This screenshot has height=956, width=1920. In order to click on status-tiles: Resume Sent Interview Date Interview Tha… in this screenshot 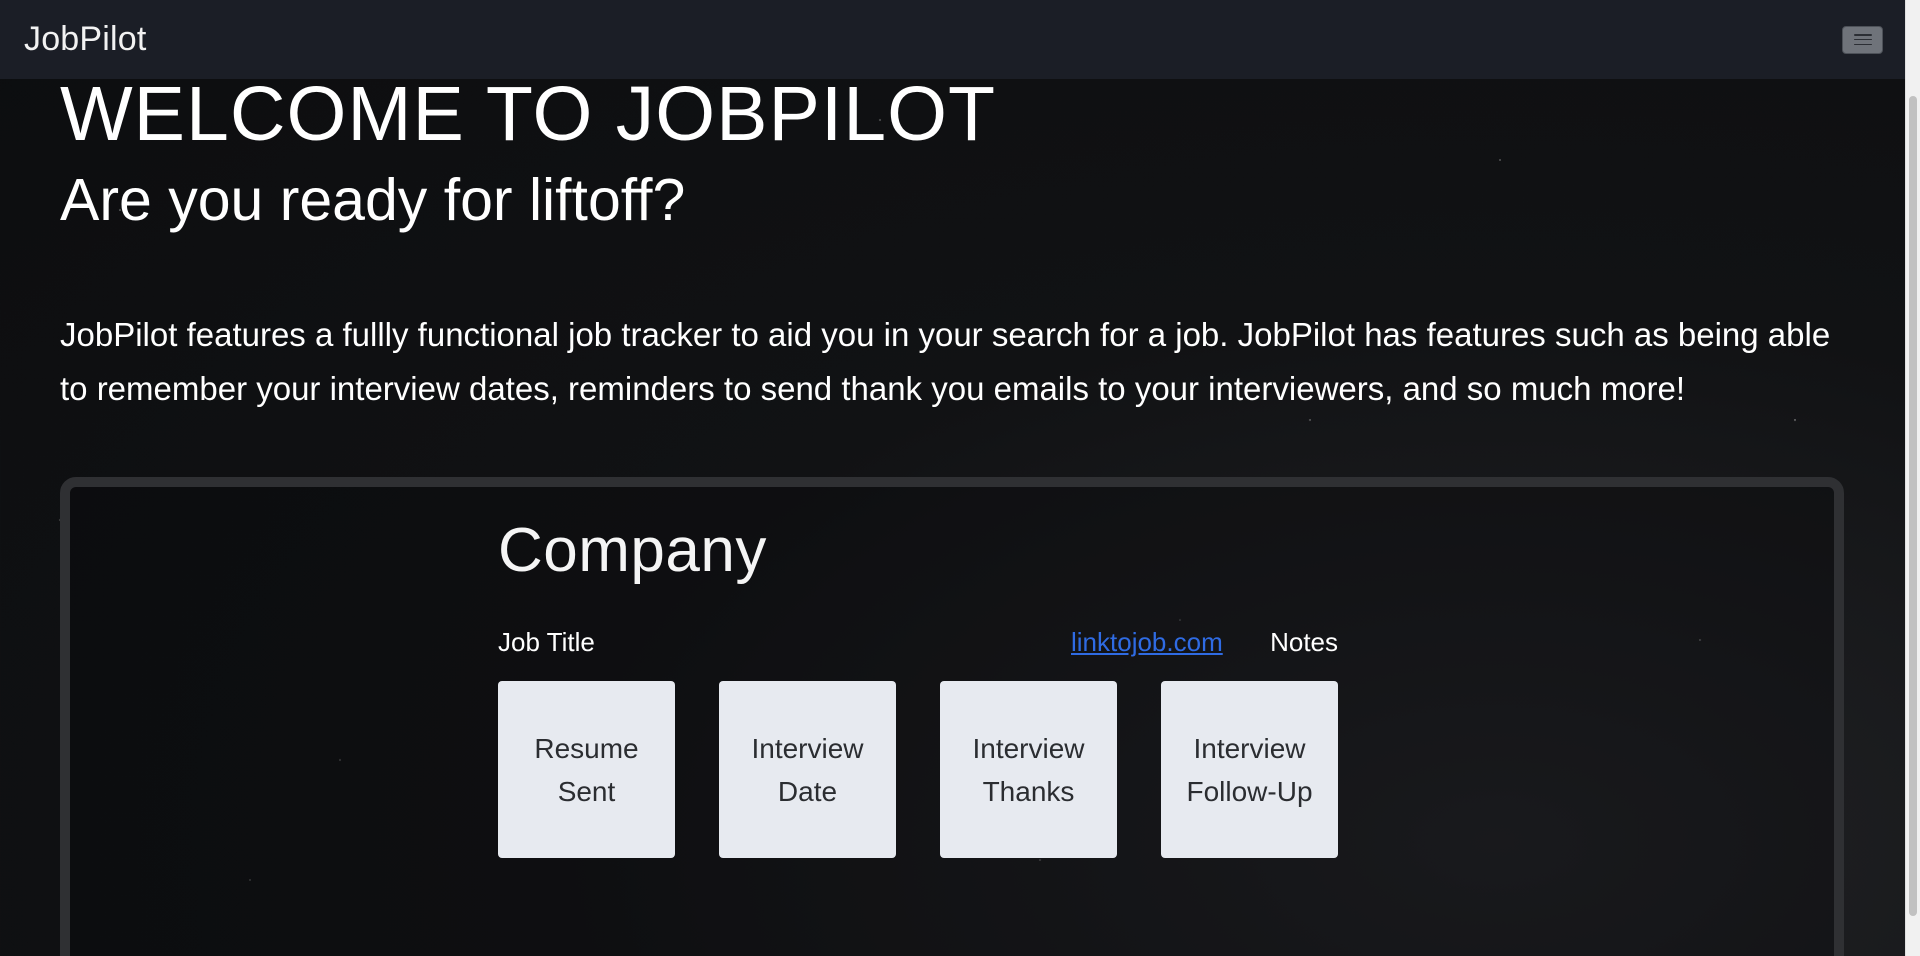, I will do `click(918, 770)`.